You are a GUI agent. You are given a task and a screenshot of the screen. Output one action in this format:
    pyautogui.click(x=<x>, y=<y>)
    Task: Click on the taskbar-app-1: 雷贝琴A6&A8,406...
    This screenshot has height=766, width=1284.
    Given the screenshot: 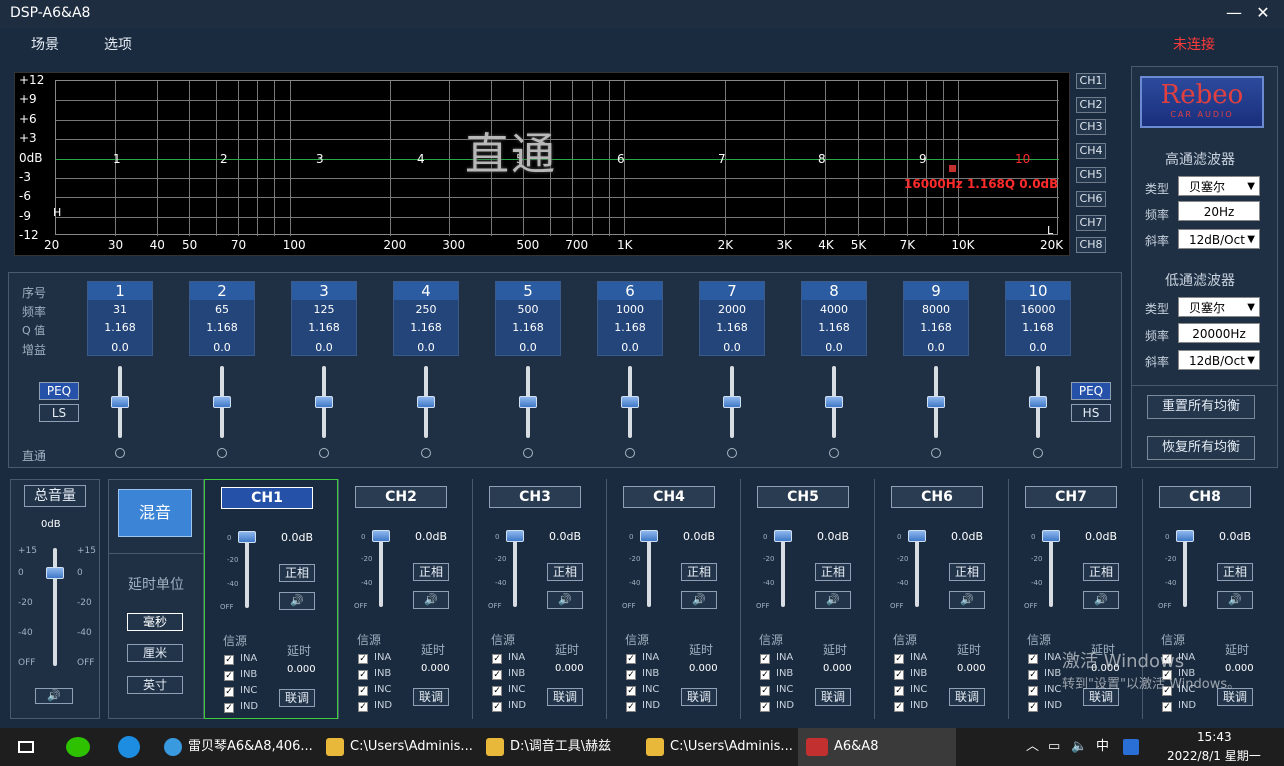 What is the action you would take?
    pyautogui.click(x=239, y=747)
    